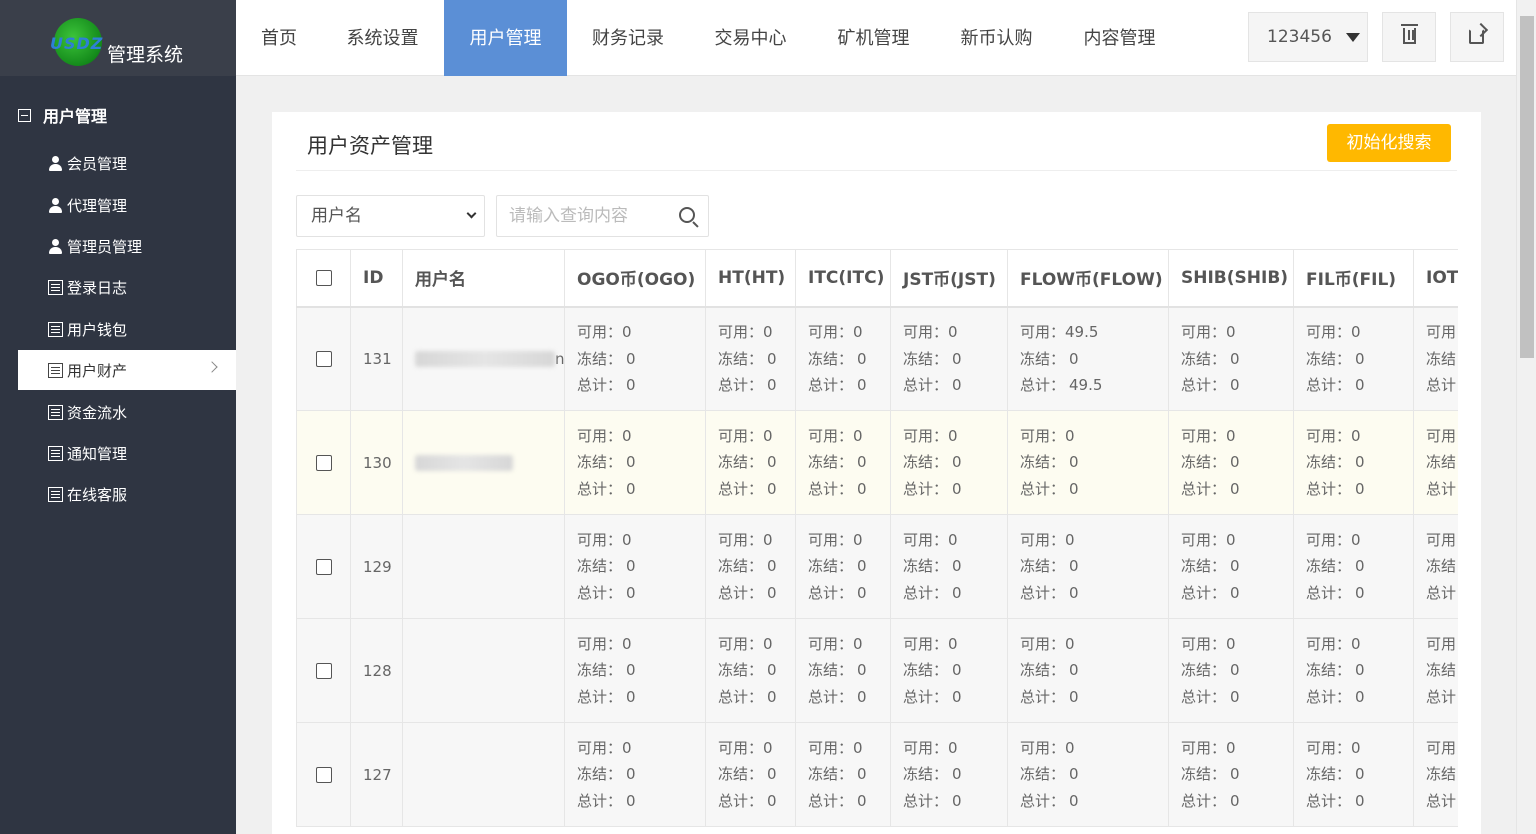  Describe the element at coordinates (390, 216) in the screenshot. I see `search-field-select: 用户名` at that location.